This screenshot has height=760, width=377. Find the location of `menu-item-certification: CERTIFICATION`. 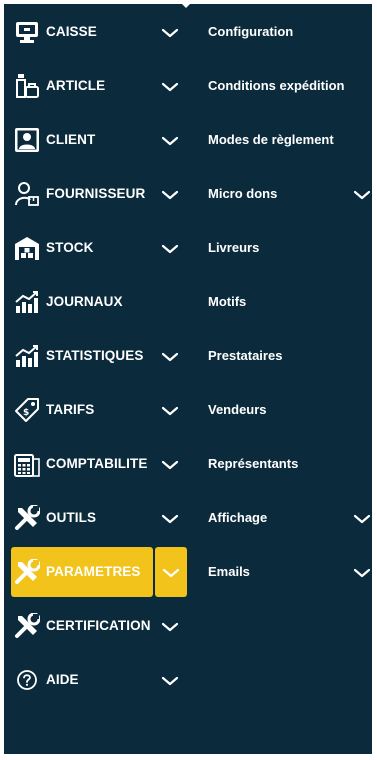

menu-item-certification: CERTIFICATION is located at coordinates (99, 626).